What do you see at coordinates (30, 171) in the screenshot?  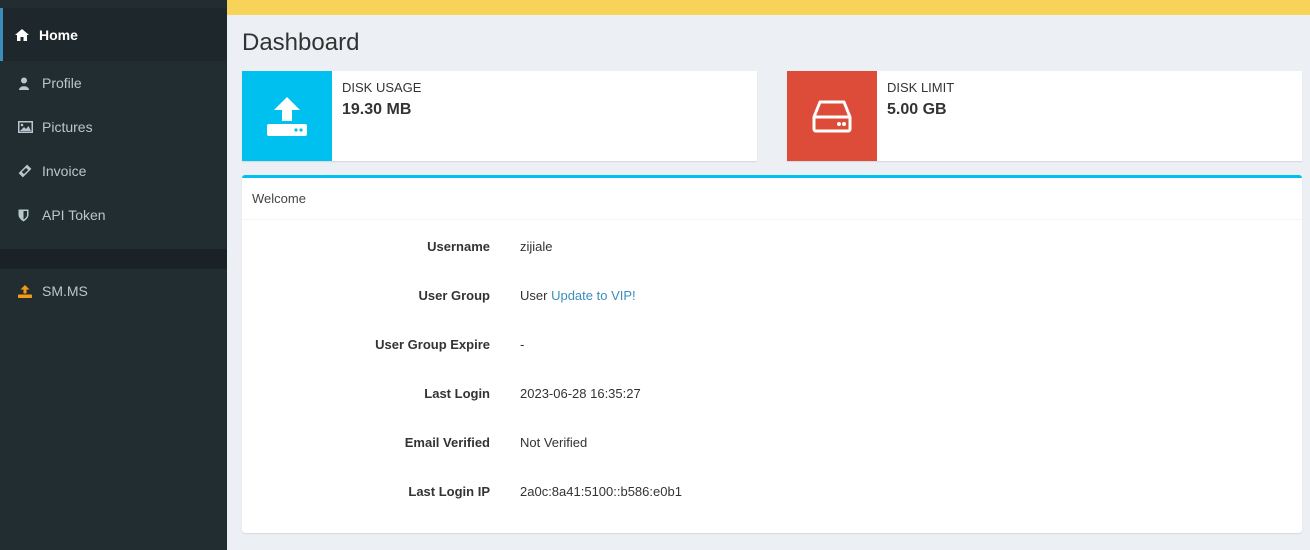 I see `ticket-icon` at bounding box center [30, 171].